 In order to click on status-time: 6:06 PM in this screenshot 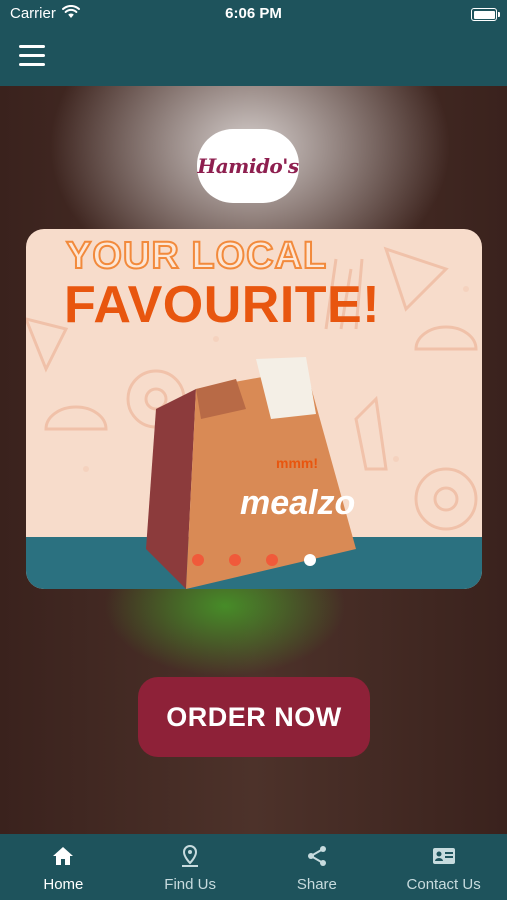, I will do `click(253, 13)`.